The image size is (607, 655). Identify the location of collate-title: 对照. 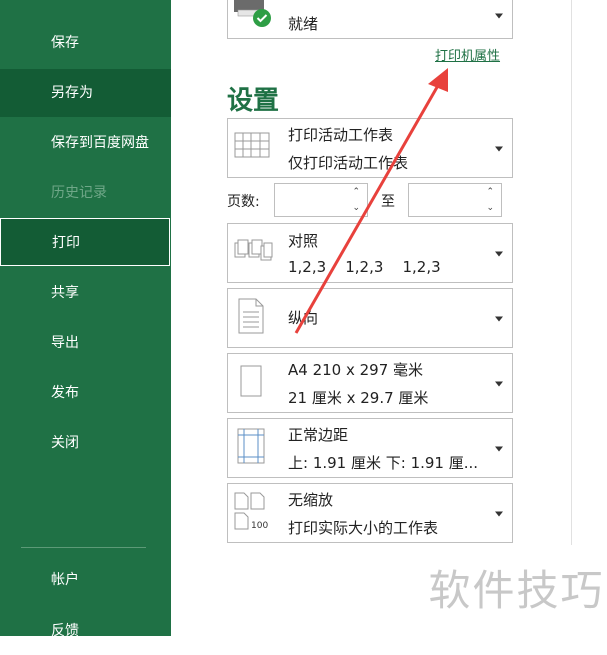
(303, 241).